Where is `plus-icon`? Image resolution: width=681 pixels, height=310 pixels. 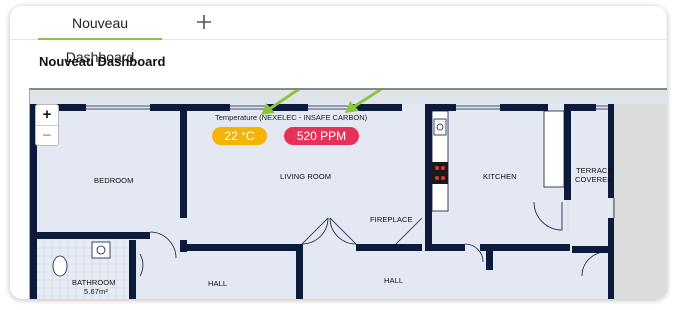 plus-icon is located at coordinates (204, 22).